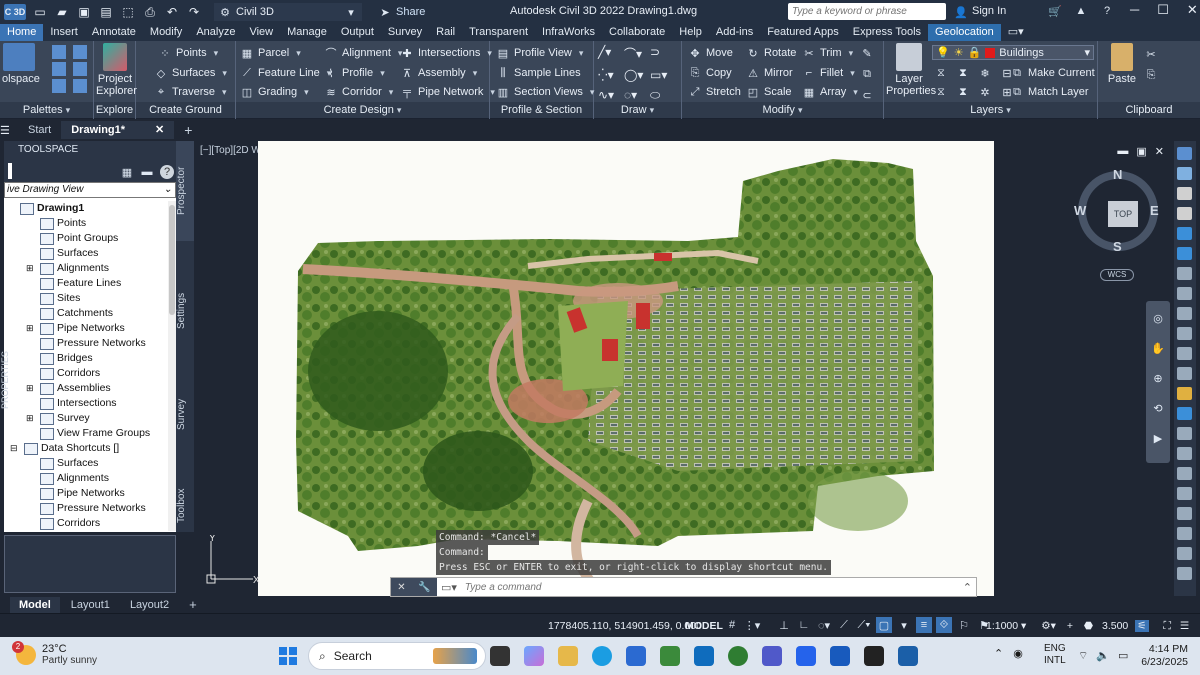 This screenshot has height=675, width=1200. What do you see at coordinates (824, 625) in the screenshot?
I see `polar-icon: ◌▾` at bounding box center [824, 625].